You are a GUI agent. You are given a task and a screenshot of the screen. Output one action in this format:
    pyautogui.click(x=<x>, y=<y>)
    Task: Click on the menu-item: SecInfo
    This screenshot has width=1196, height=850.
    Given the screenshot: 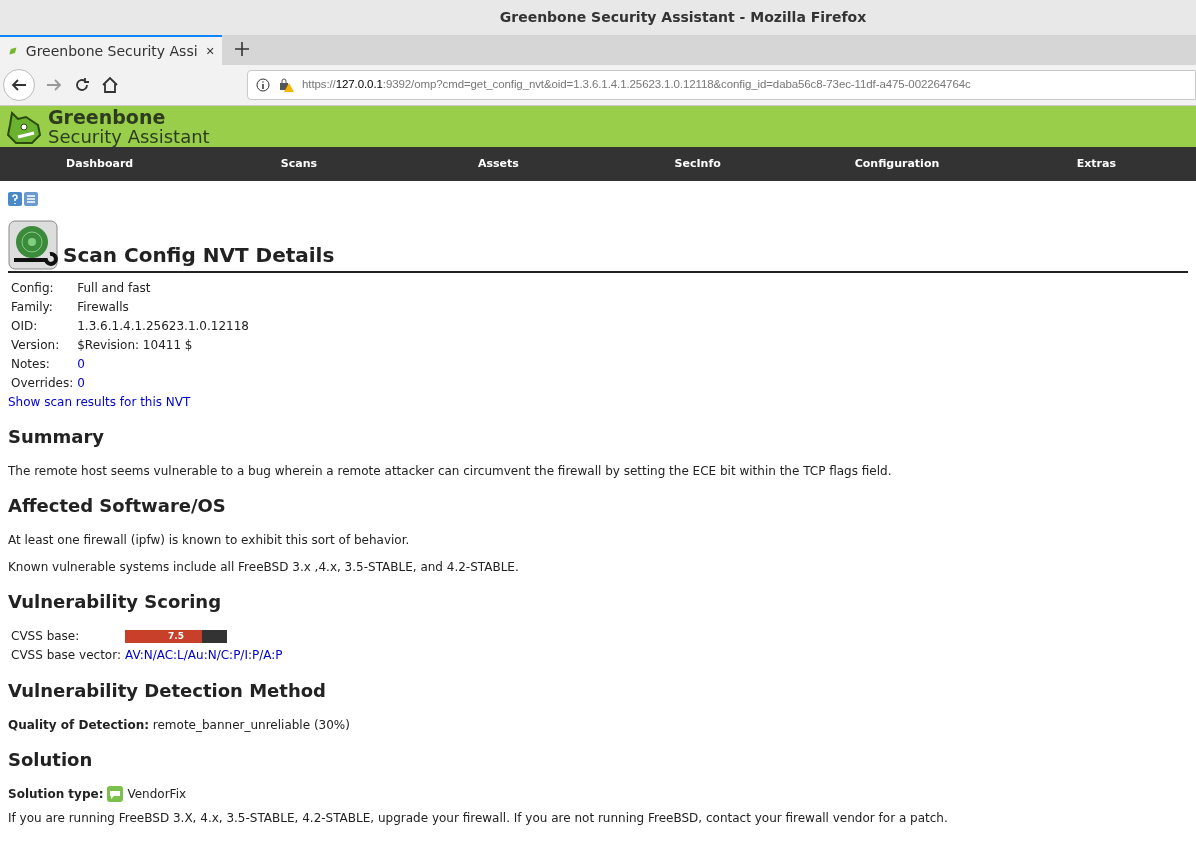 What is the action you would take?
    pyautogui.click(x=697, y=164)
    